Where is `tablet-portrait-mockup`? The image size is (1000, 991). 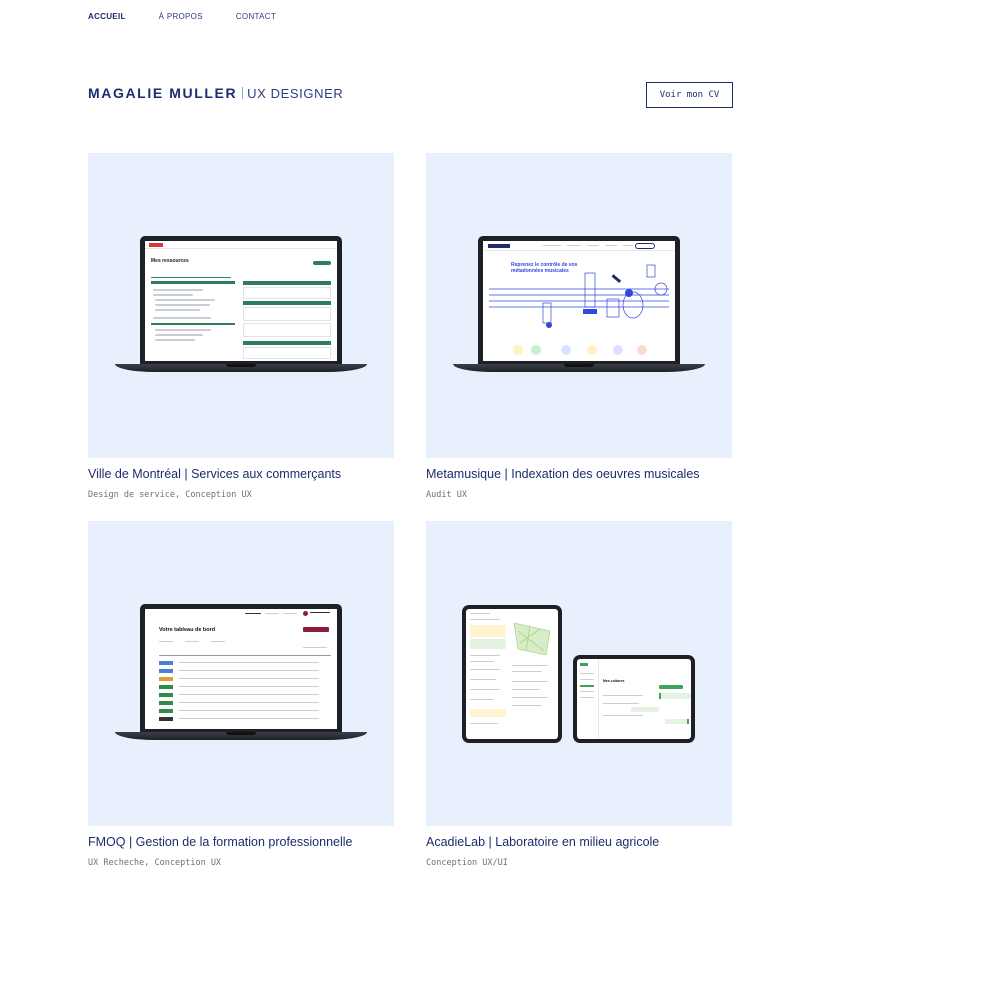 tablet-portrait-mockup is located at coordinates (512, 674).